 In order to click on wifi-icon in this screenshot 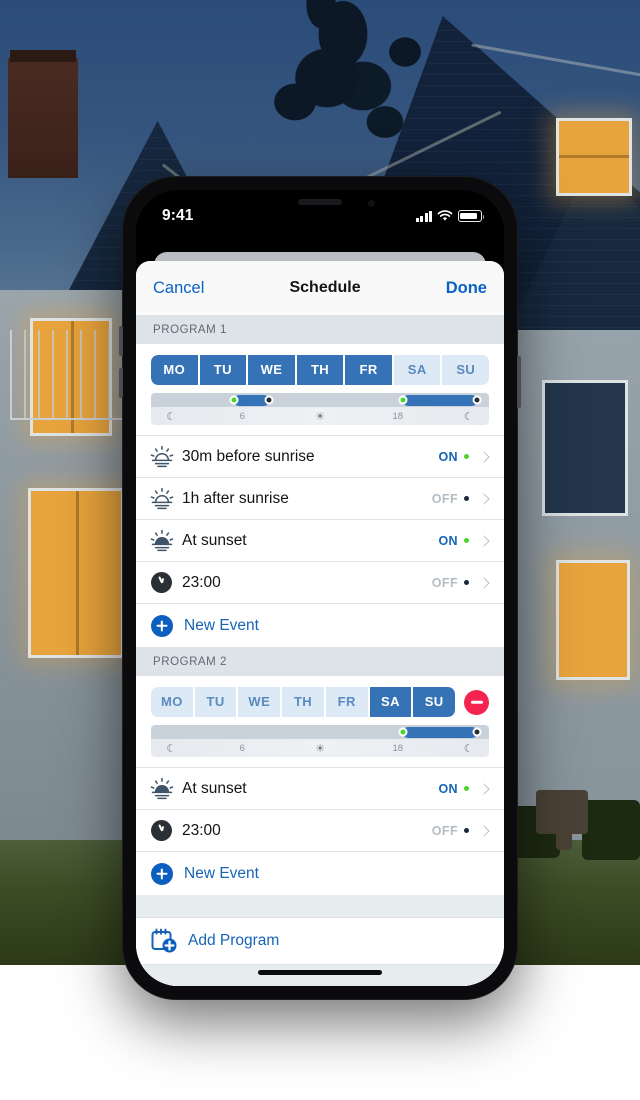, I will do `click(445, 215)`.